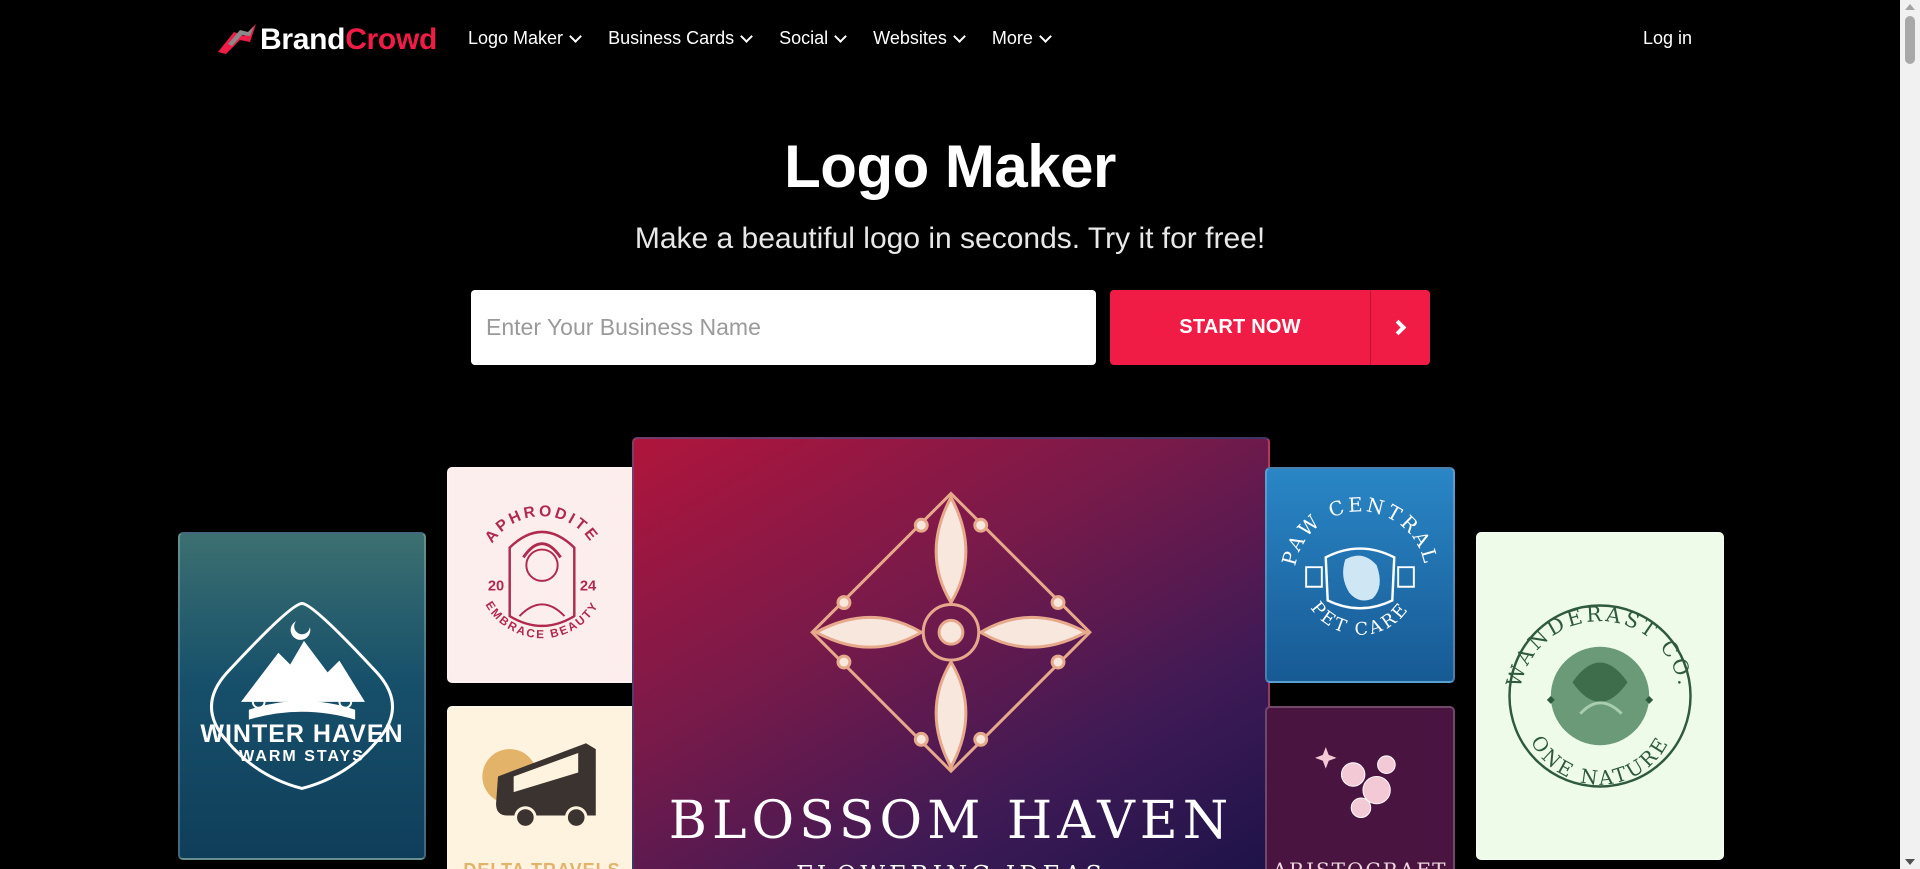 This screenshot has height=869, width=1920. What do you see at coordinates (1359, 566) in the screenshot?
I see `dog-emblem-icon: PAW CENTRAL PET CARE` at bounding box center [1359, 566].